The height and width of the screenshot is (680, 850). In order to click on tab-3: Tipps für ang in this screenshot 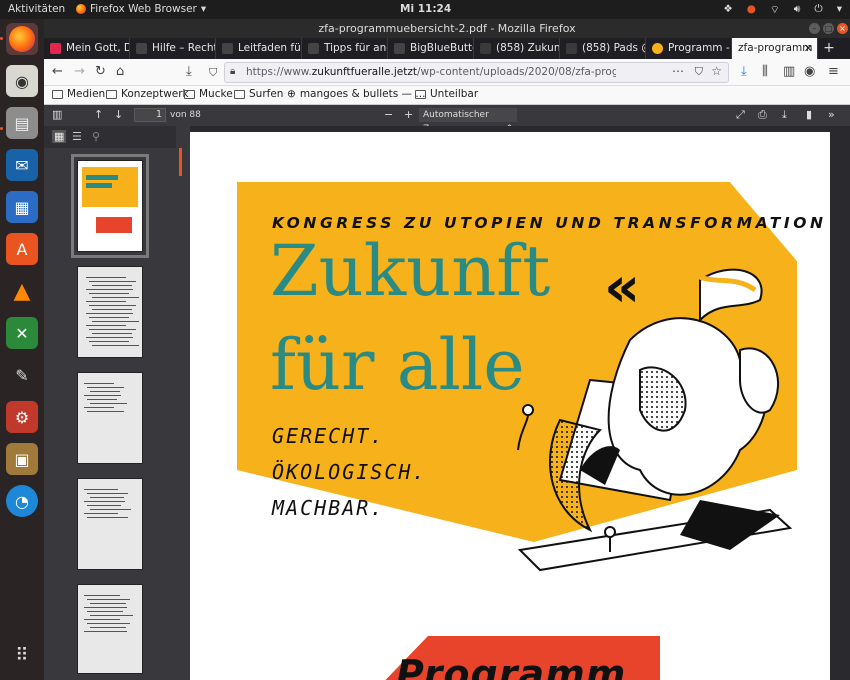, I will do `click(345, 48)`.